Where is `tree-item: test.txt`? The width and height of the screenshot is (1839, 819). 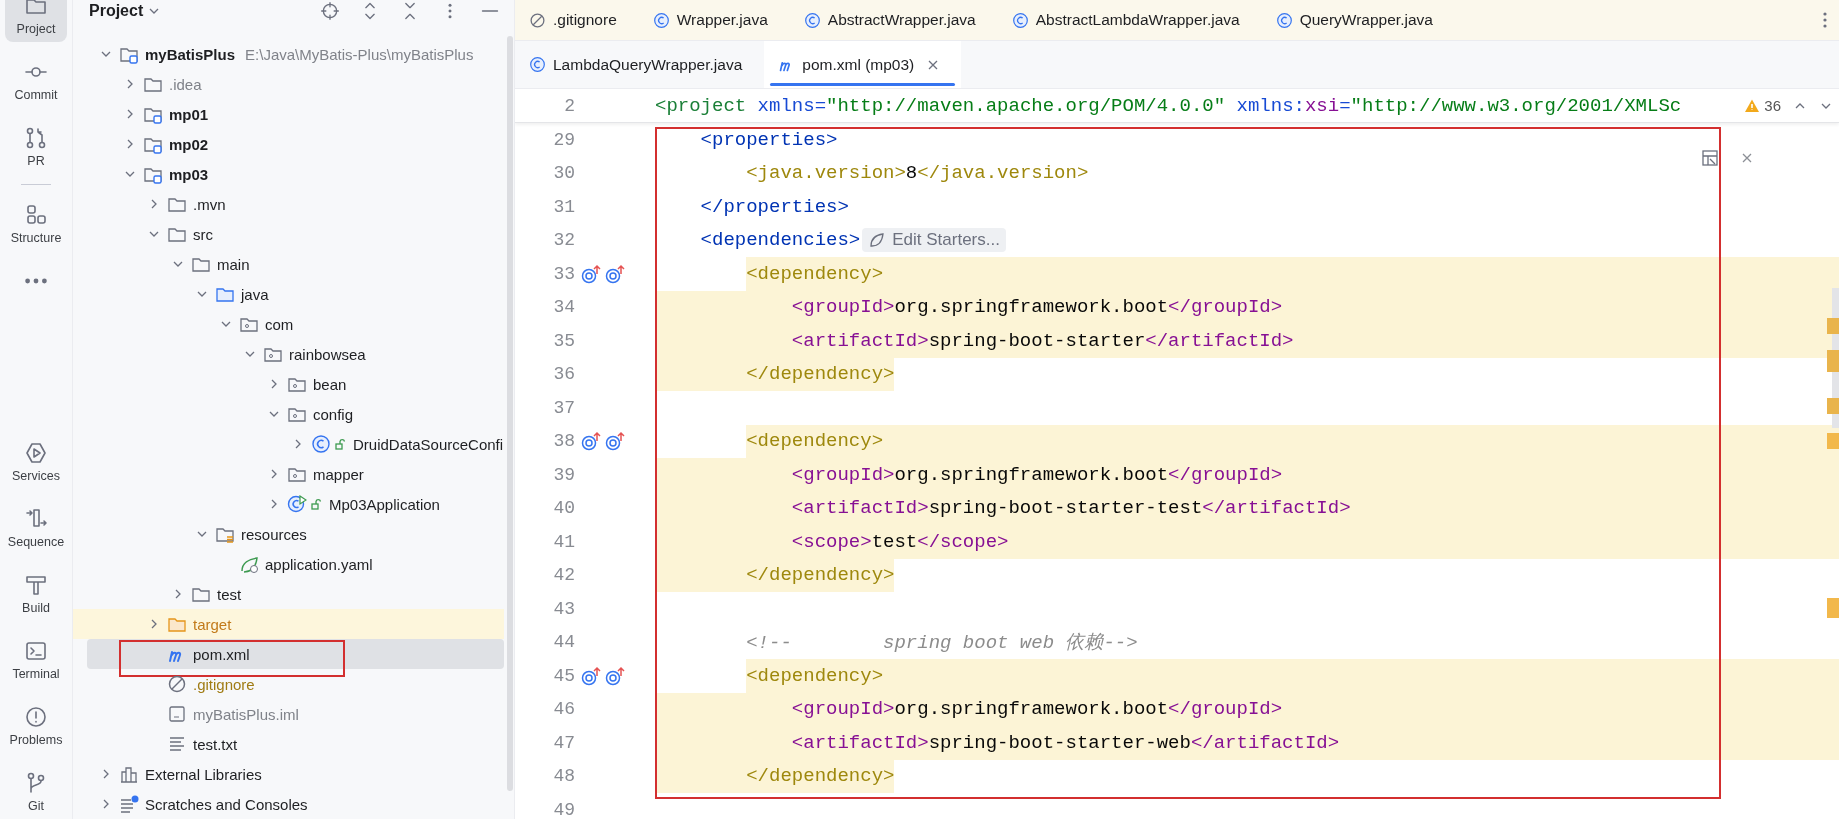
tree-item: test.txt is located at coordinates (288, 744).